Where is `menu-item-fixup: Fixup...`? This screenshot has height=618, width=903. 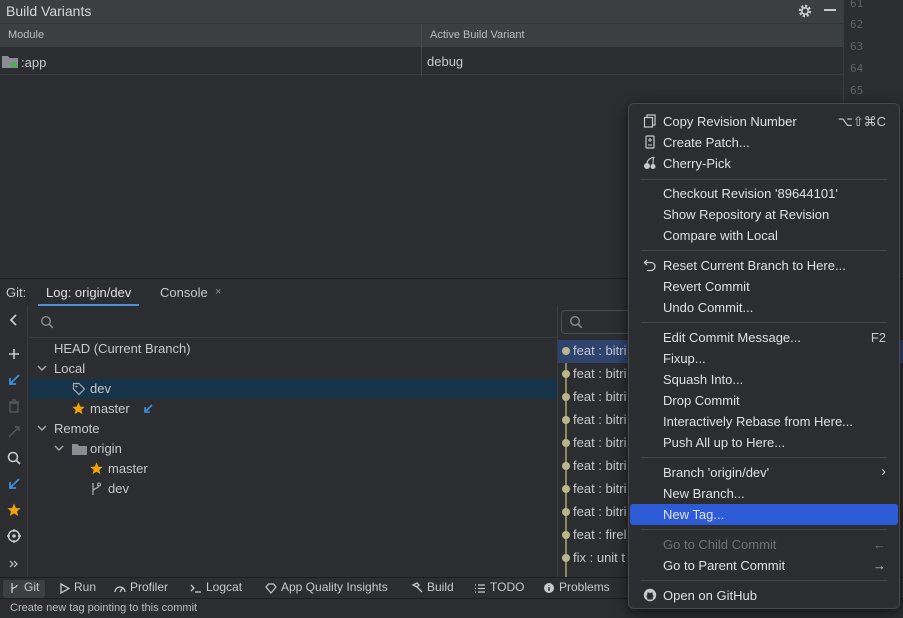 menu-item-fixup: Fixup... is located at coordinates (764, 358).